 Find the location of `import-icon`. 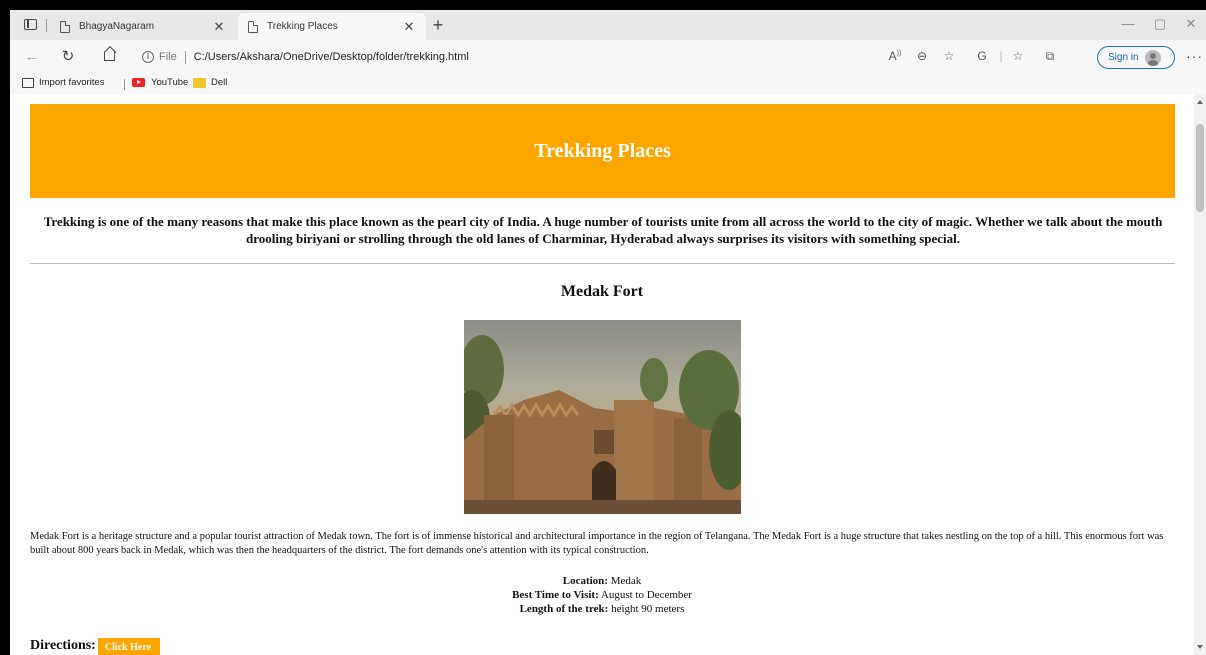

import-icon is located at coordinates (28, 82).